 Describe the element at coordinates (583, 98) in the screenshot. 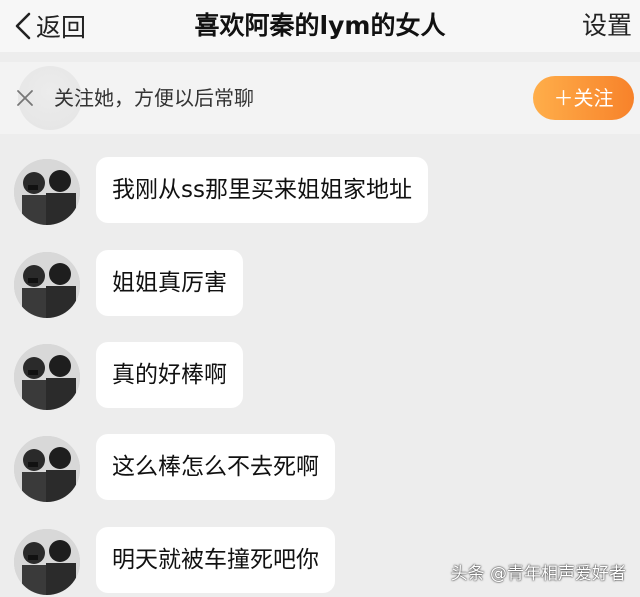

I see `follow-button: ＋关注` at that location.